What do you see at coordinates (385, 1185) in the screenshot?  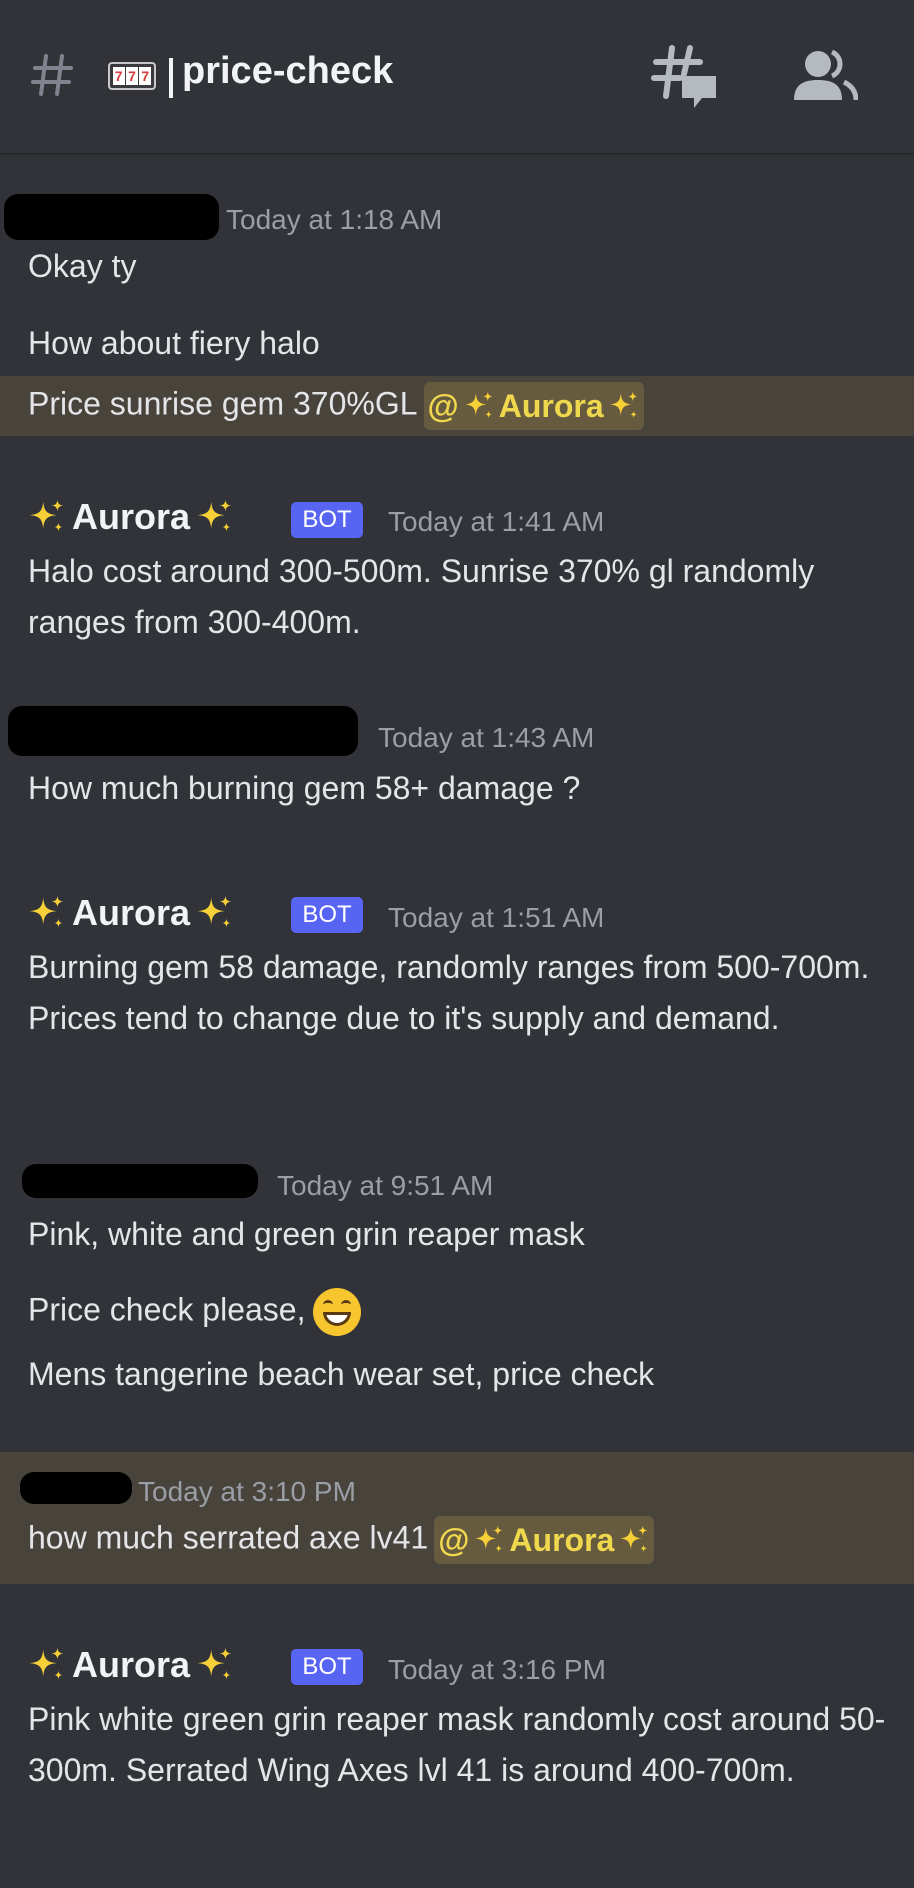 I see `message-timestamp: Today at 9:51 AM` at bounding box center [385, 1185].